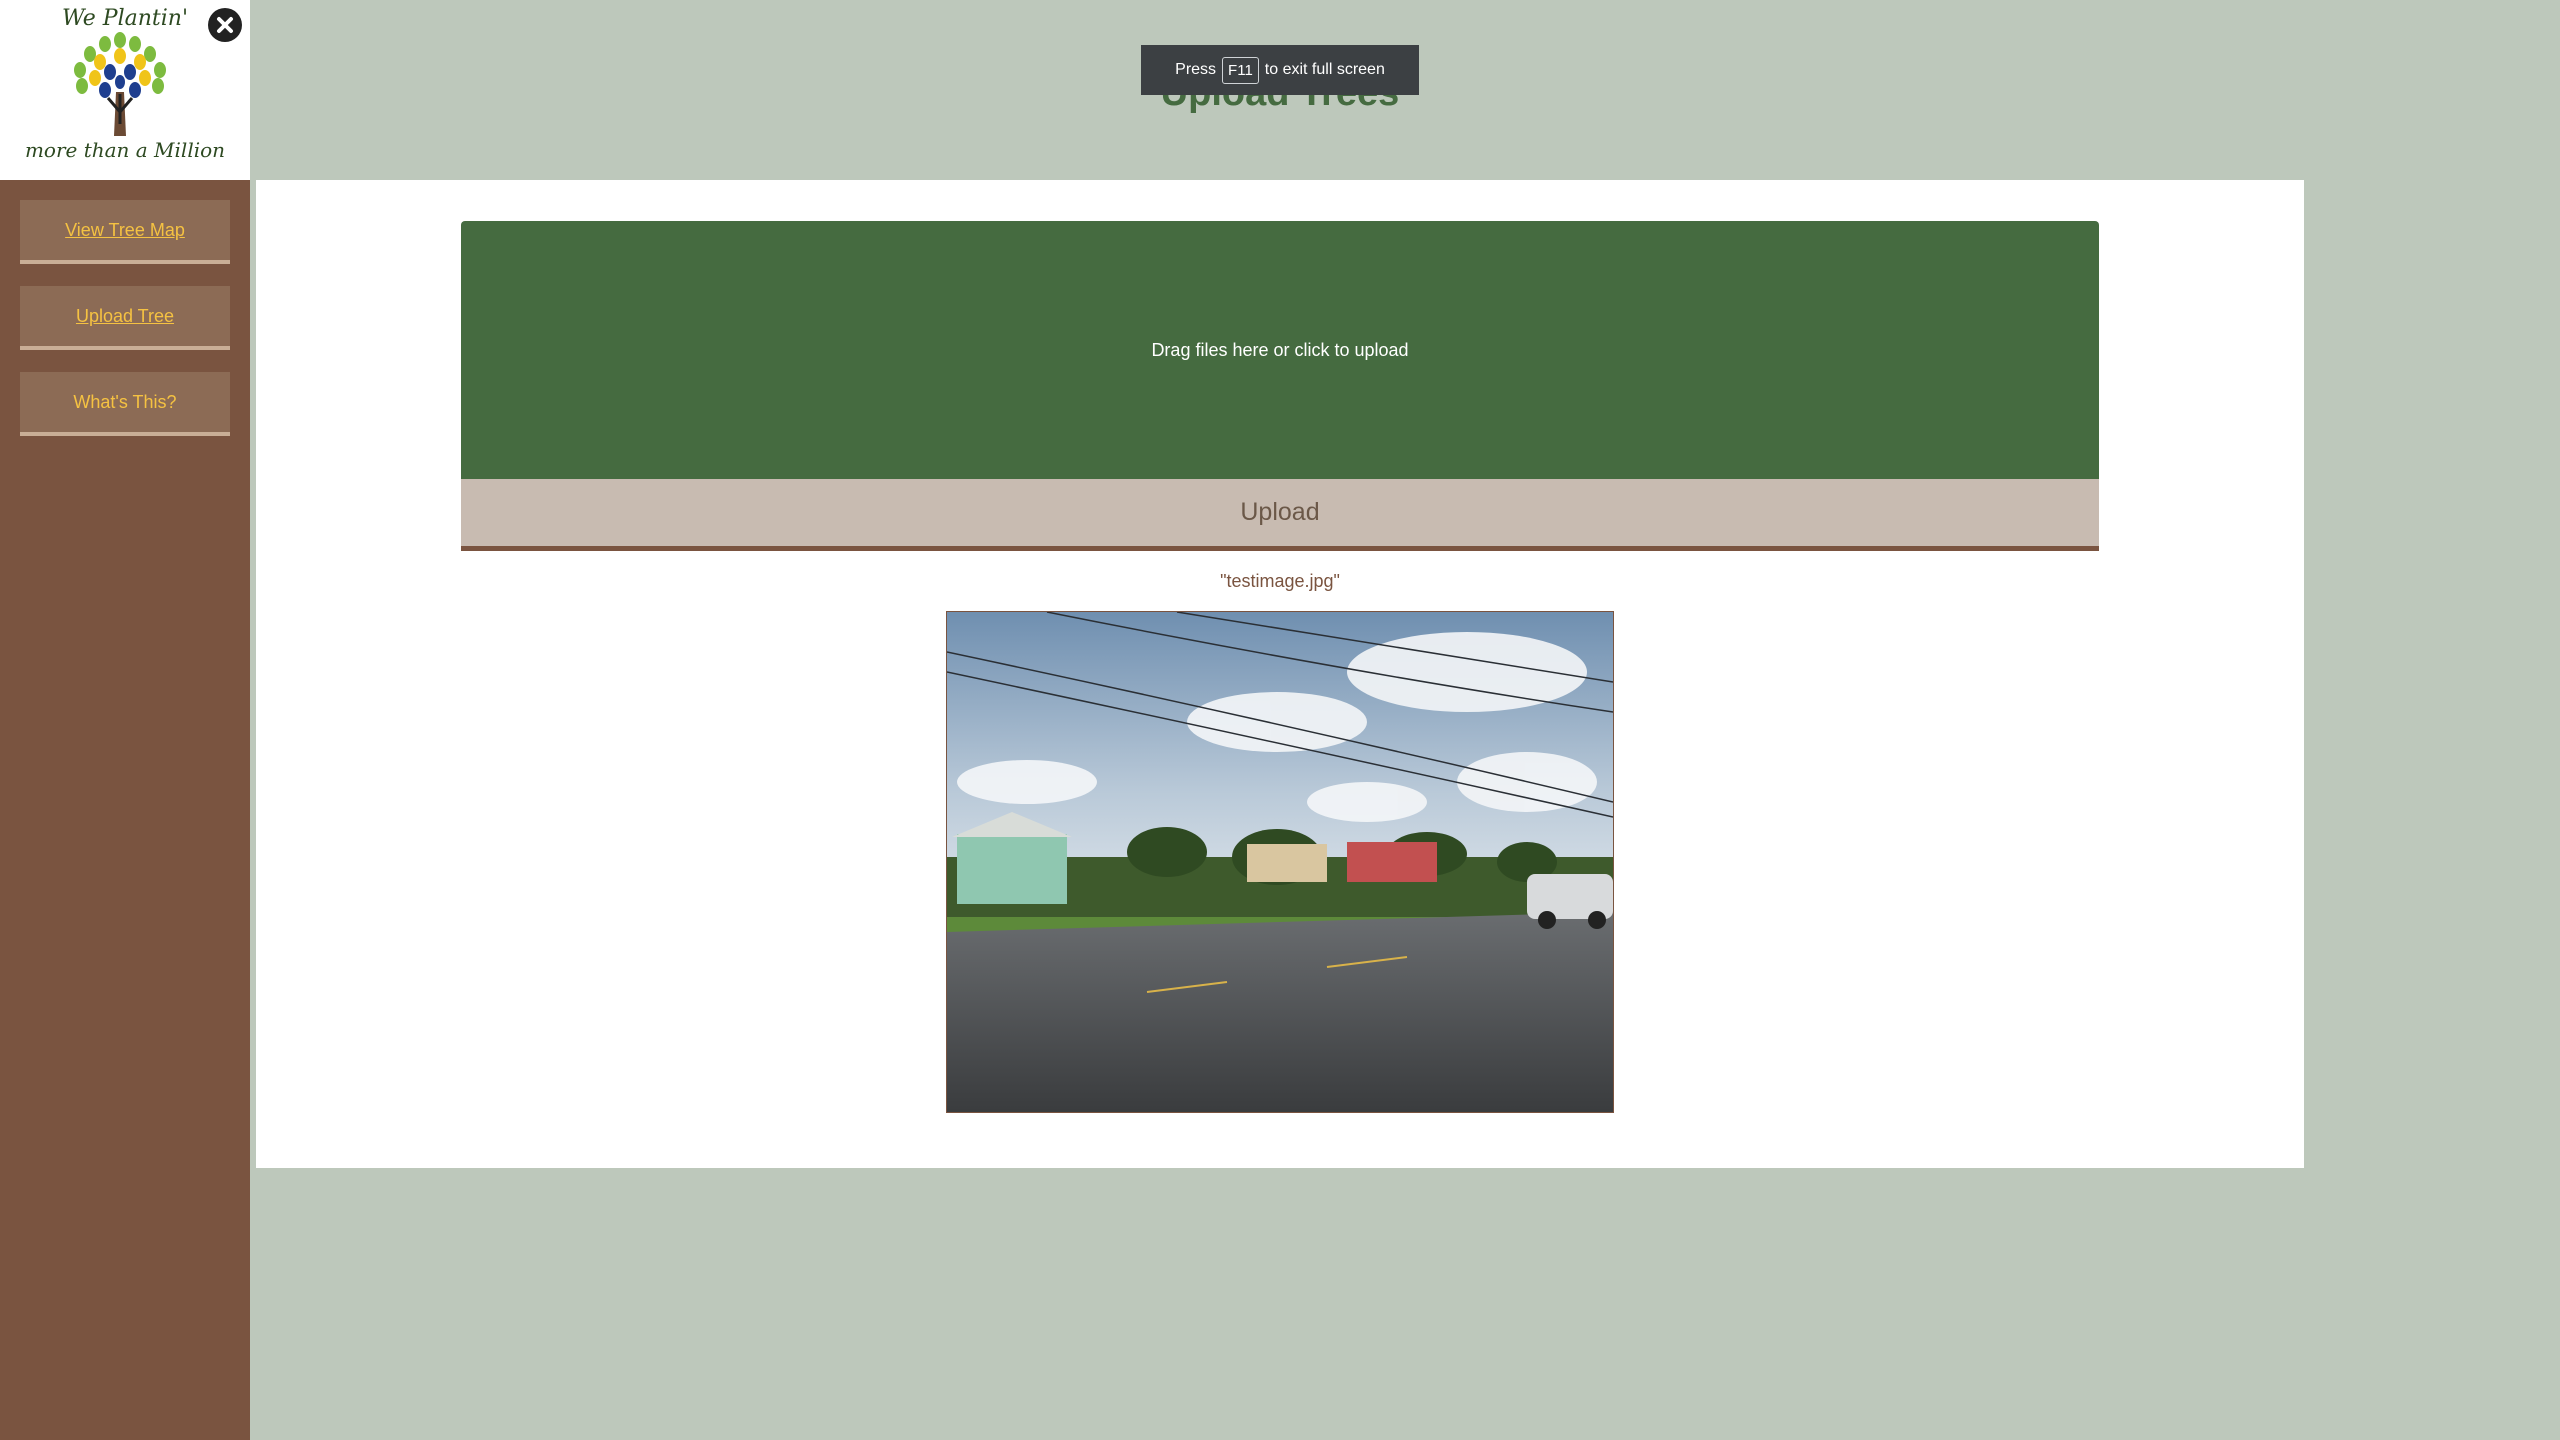 This screenshot has width=2560, height=1440. I want to click on close-icon, so click(225, 25).